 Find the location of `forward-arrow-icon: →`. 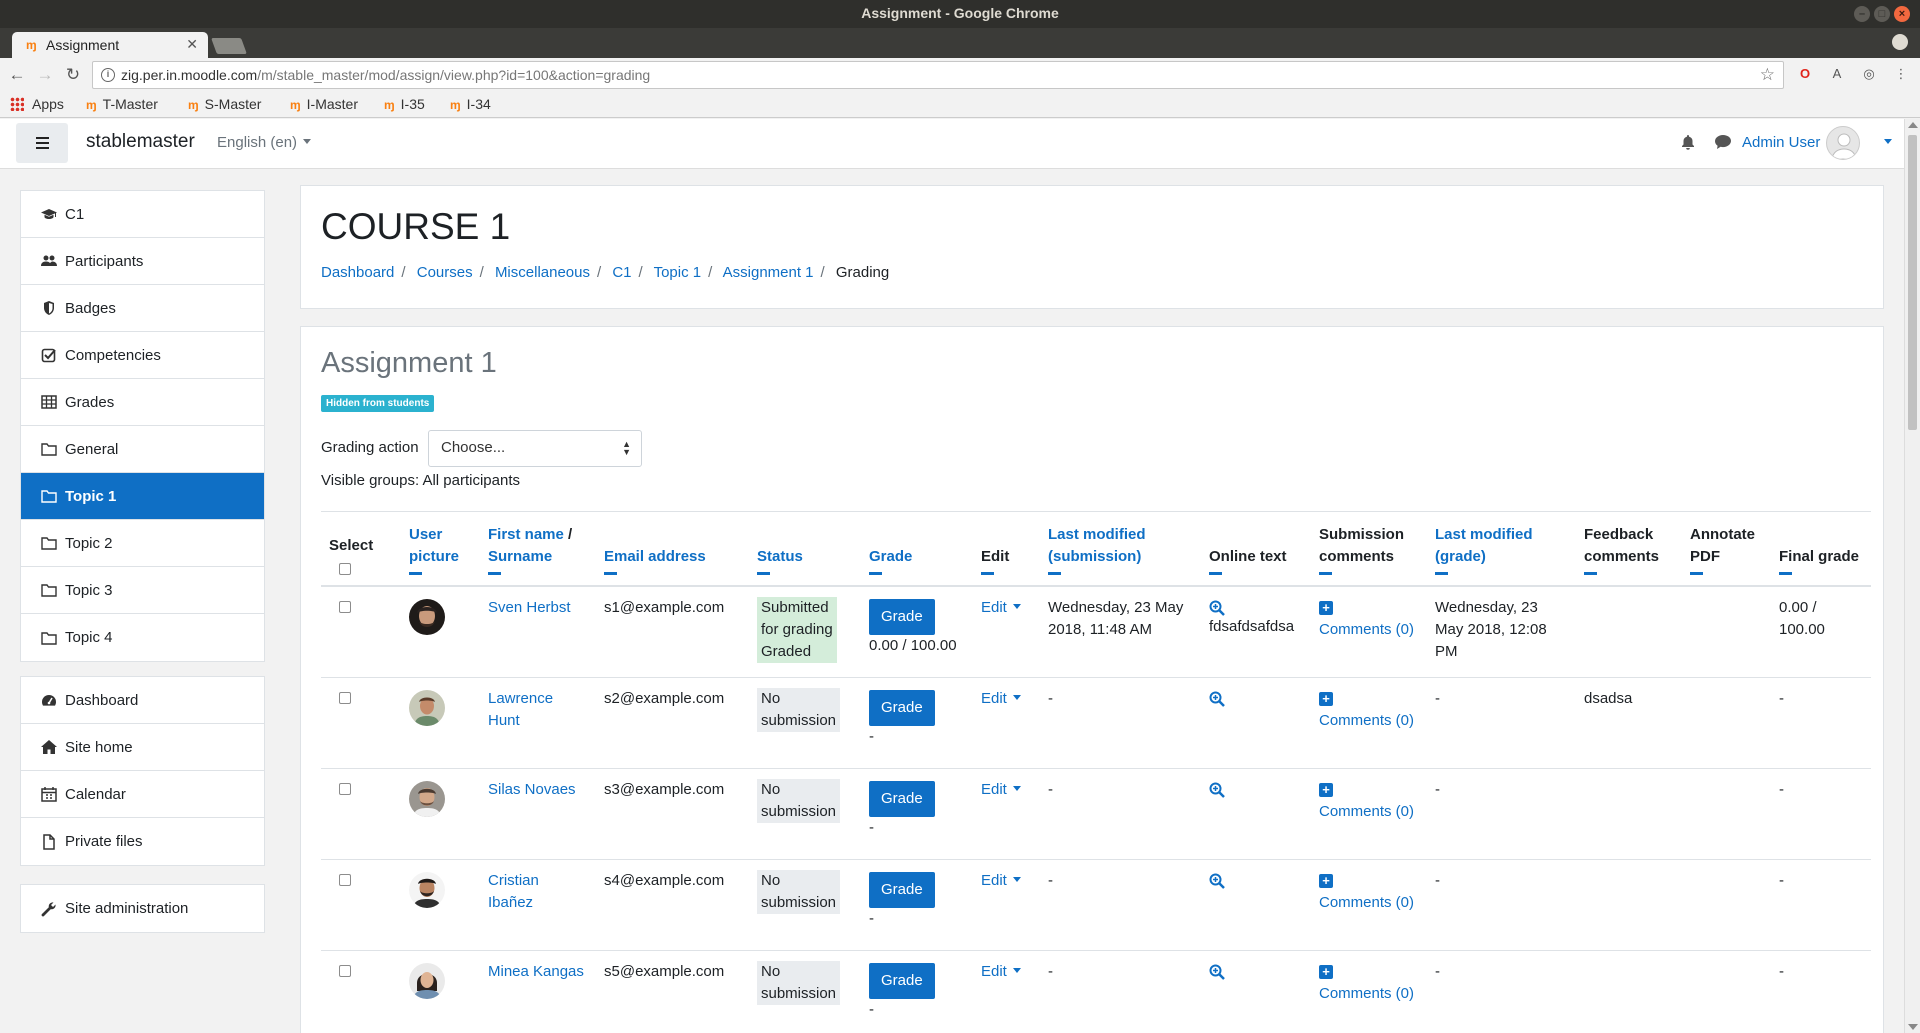

forward-arrow-icon: → is located at coordinates (45, 75).